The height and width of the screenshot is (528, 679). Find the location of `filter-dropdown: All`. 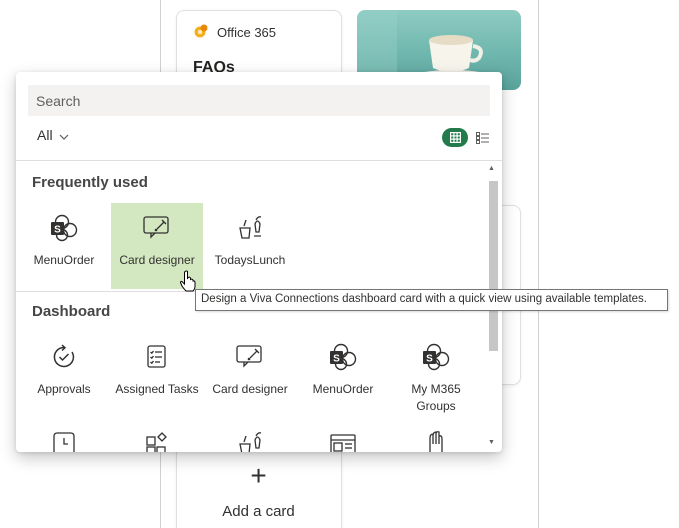

filter-dropdown: All is located at coordinates (53, 135).